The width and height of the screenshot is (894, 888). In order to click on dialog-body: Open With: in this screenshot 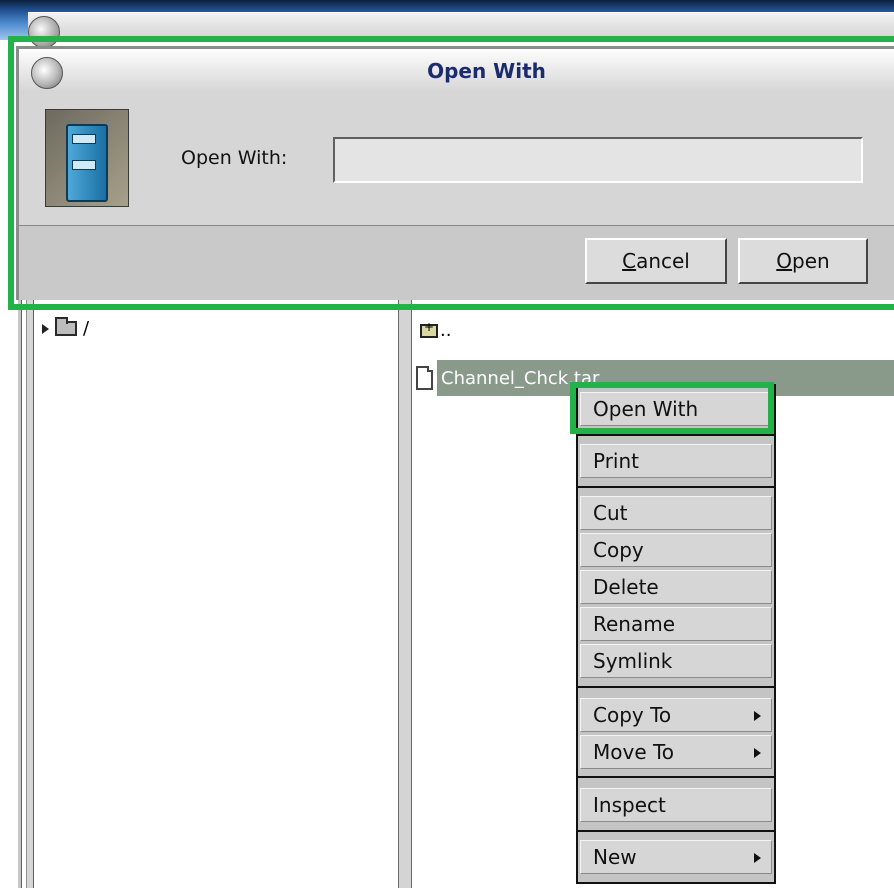, I will do `click(456, 159)`.